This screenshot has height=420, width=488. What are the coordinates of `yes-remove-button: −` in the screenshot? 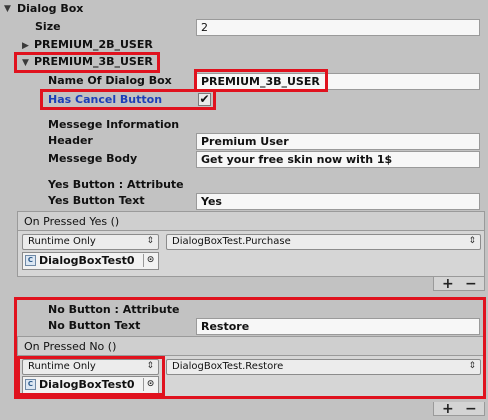 It's located at (471, 284).